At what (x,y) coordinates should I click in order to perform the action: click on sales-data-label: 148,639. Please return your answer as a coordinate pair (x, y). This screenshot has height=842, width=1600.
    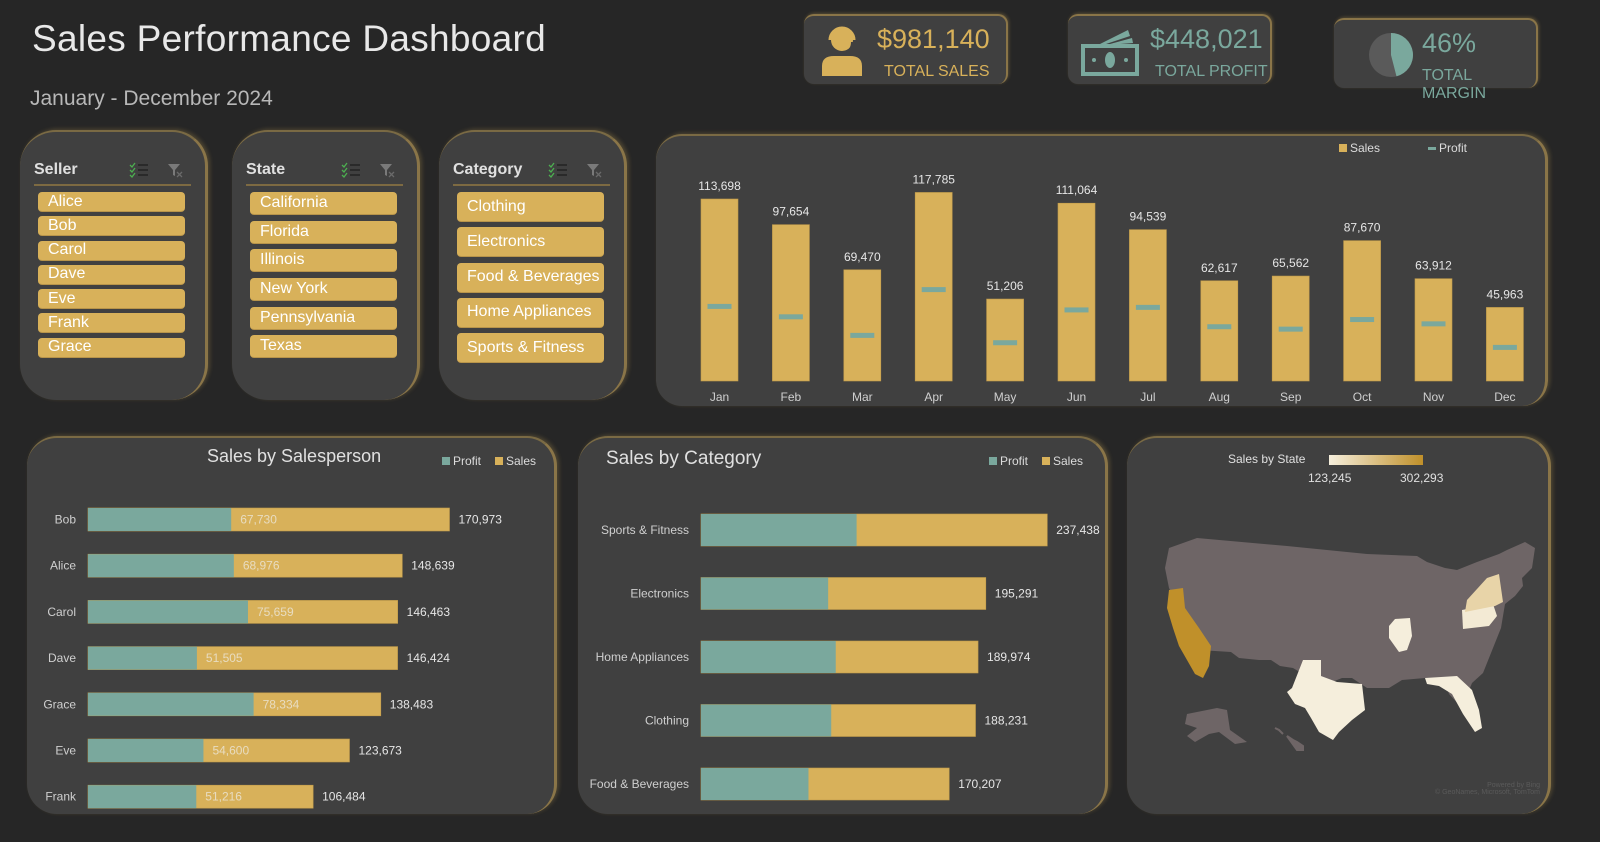
    Looking at the image, I should click on (433, 566).